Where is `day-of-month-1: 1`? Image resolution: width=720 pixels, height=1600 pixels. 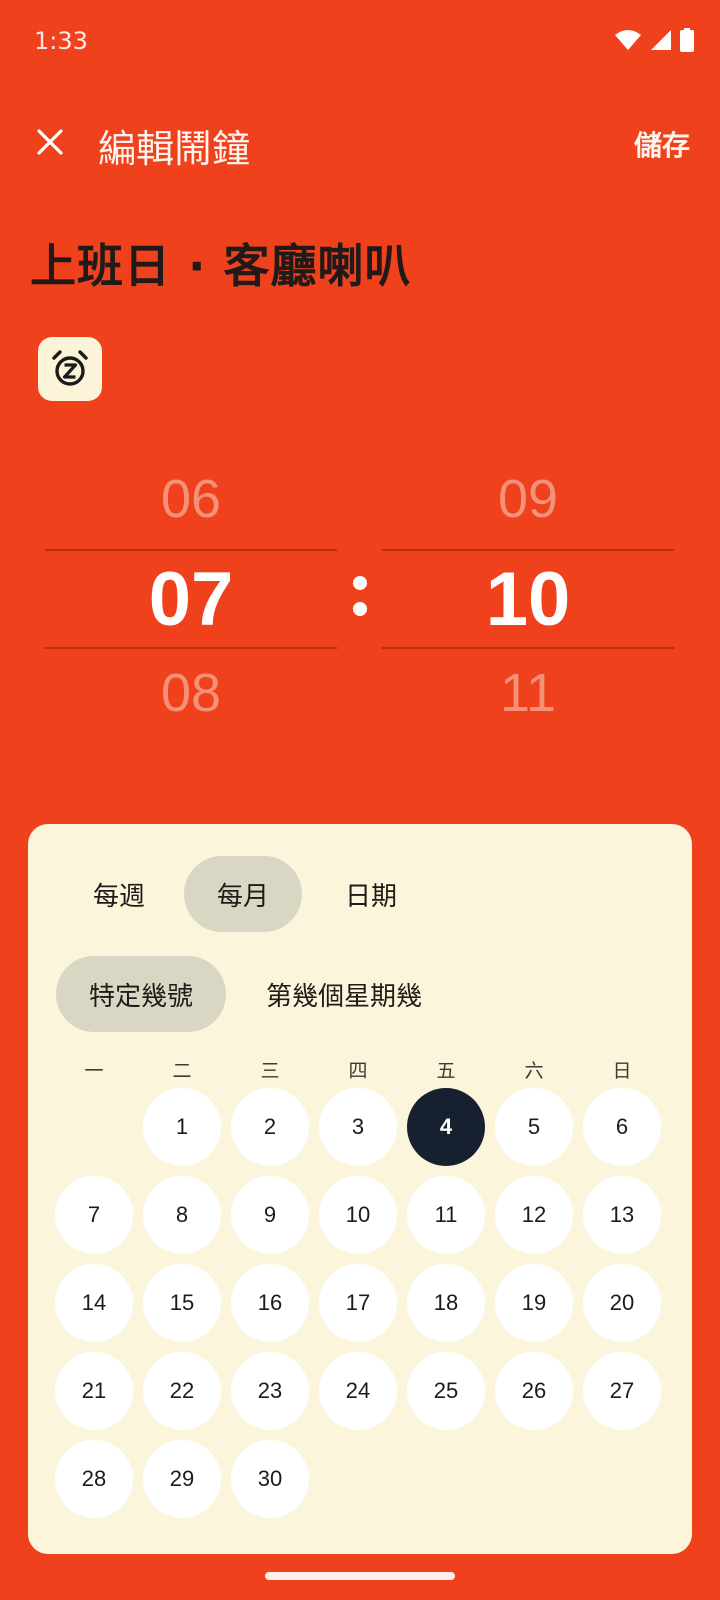 day-of-month-1: 1 is located at coordinates (182, 1127).